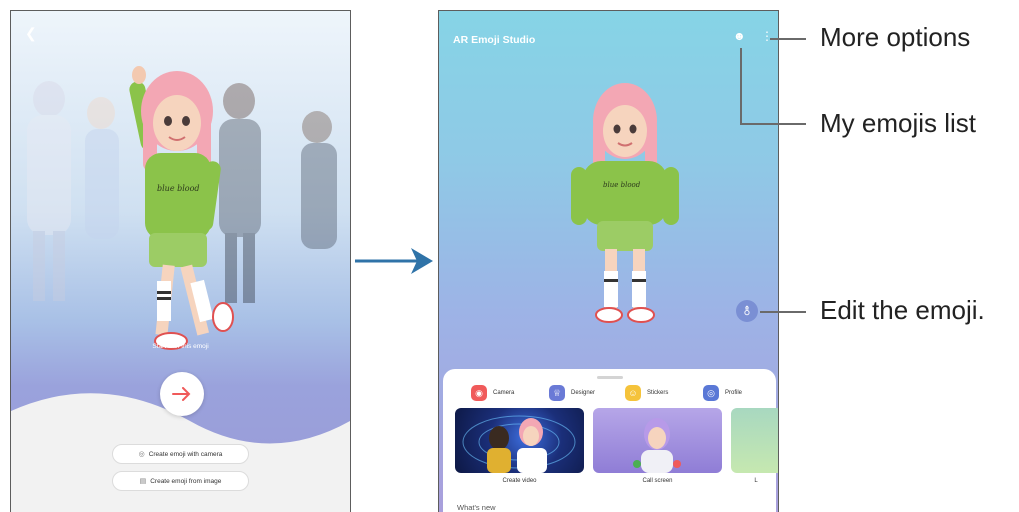  I want to click on profile-icon: ◎, so click(711, 393).